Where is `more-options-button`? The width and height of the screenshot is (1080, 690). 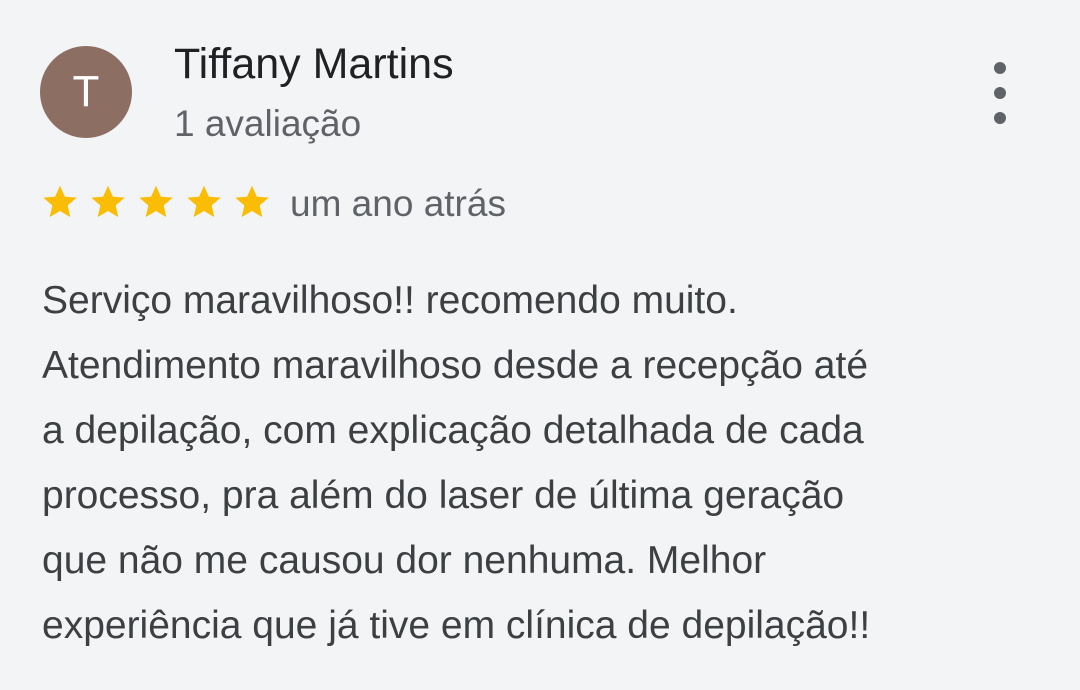
more-options-button is located at coordinates (1000, 93).